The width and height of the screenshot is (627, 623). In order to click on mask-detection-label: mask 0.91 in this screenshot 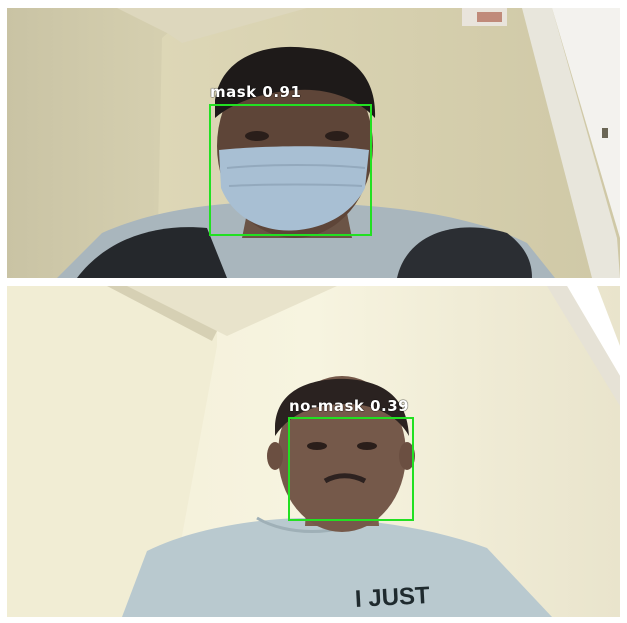, I will do `click(256, 92)`.